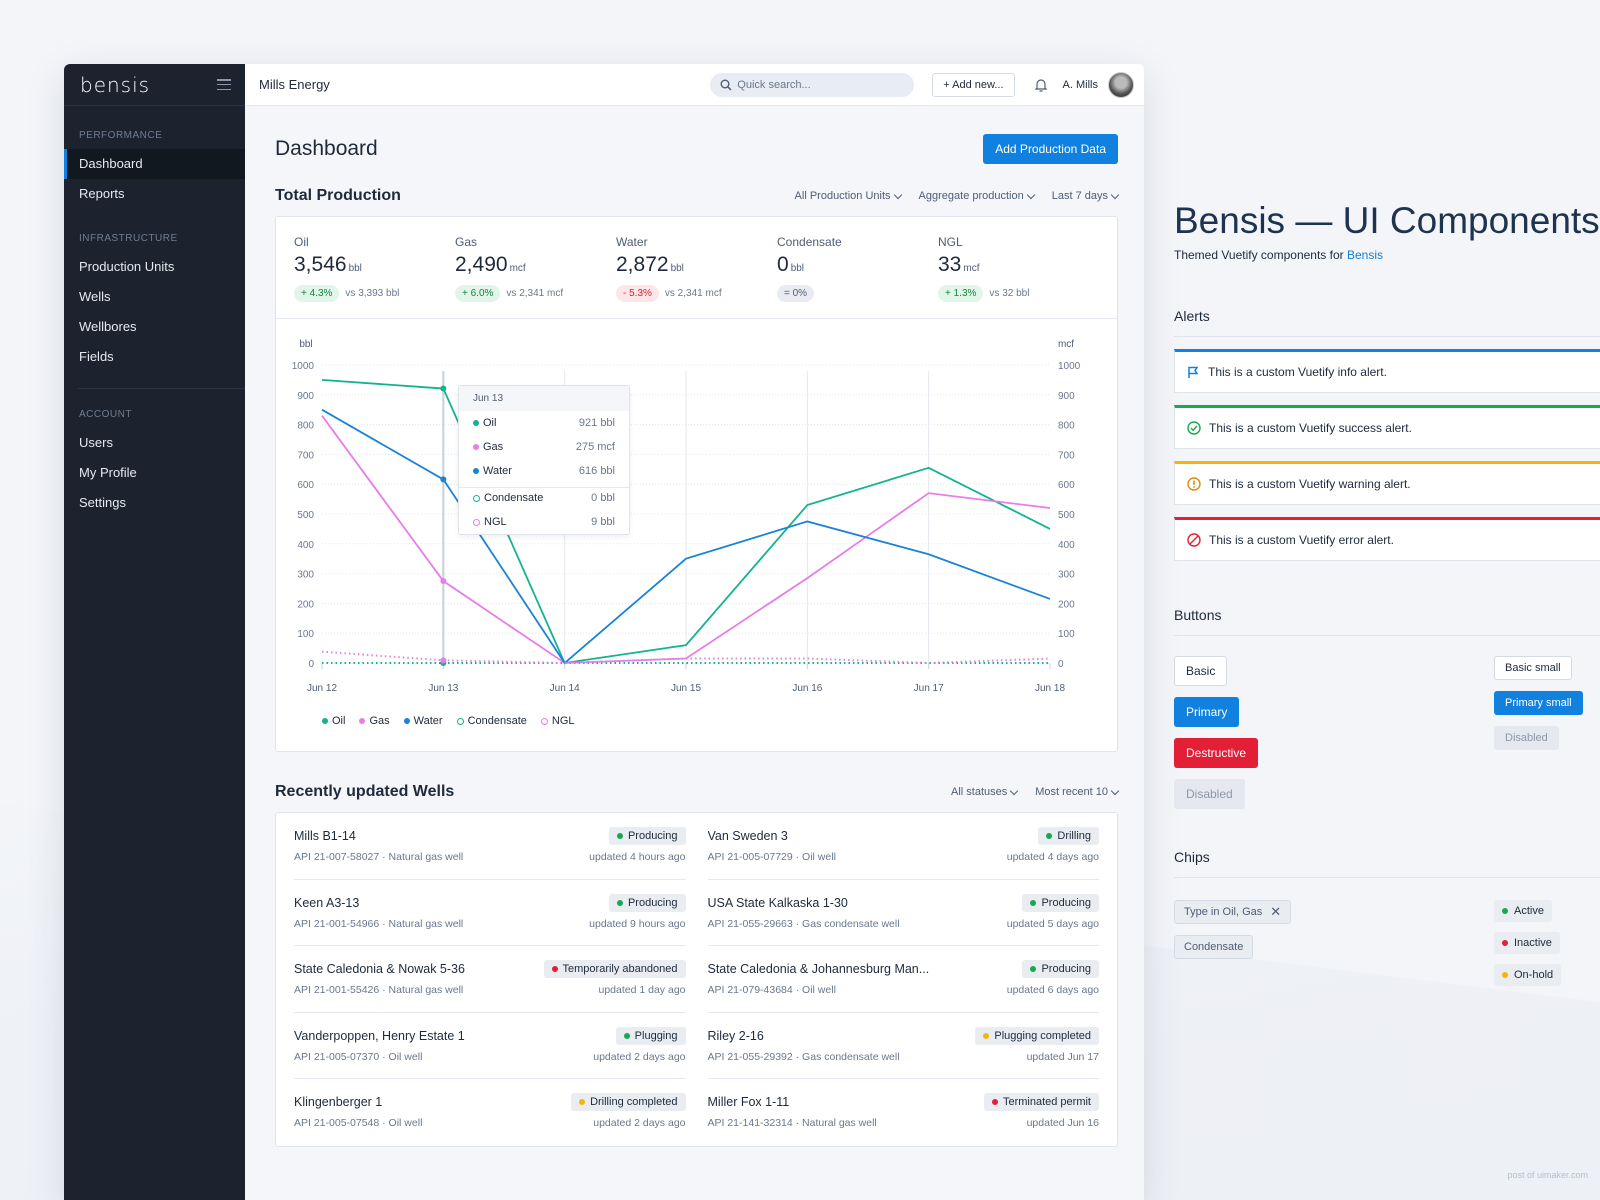 Image resolution: width=1600 pixels, height=1200 pixels. What do you see at coordinates (1066, 396) in the screenshot?
I see `y2-tick-label: 900` at bounding box center [1066, 396].